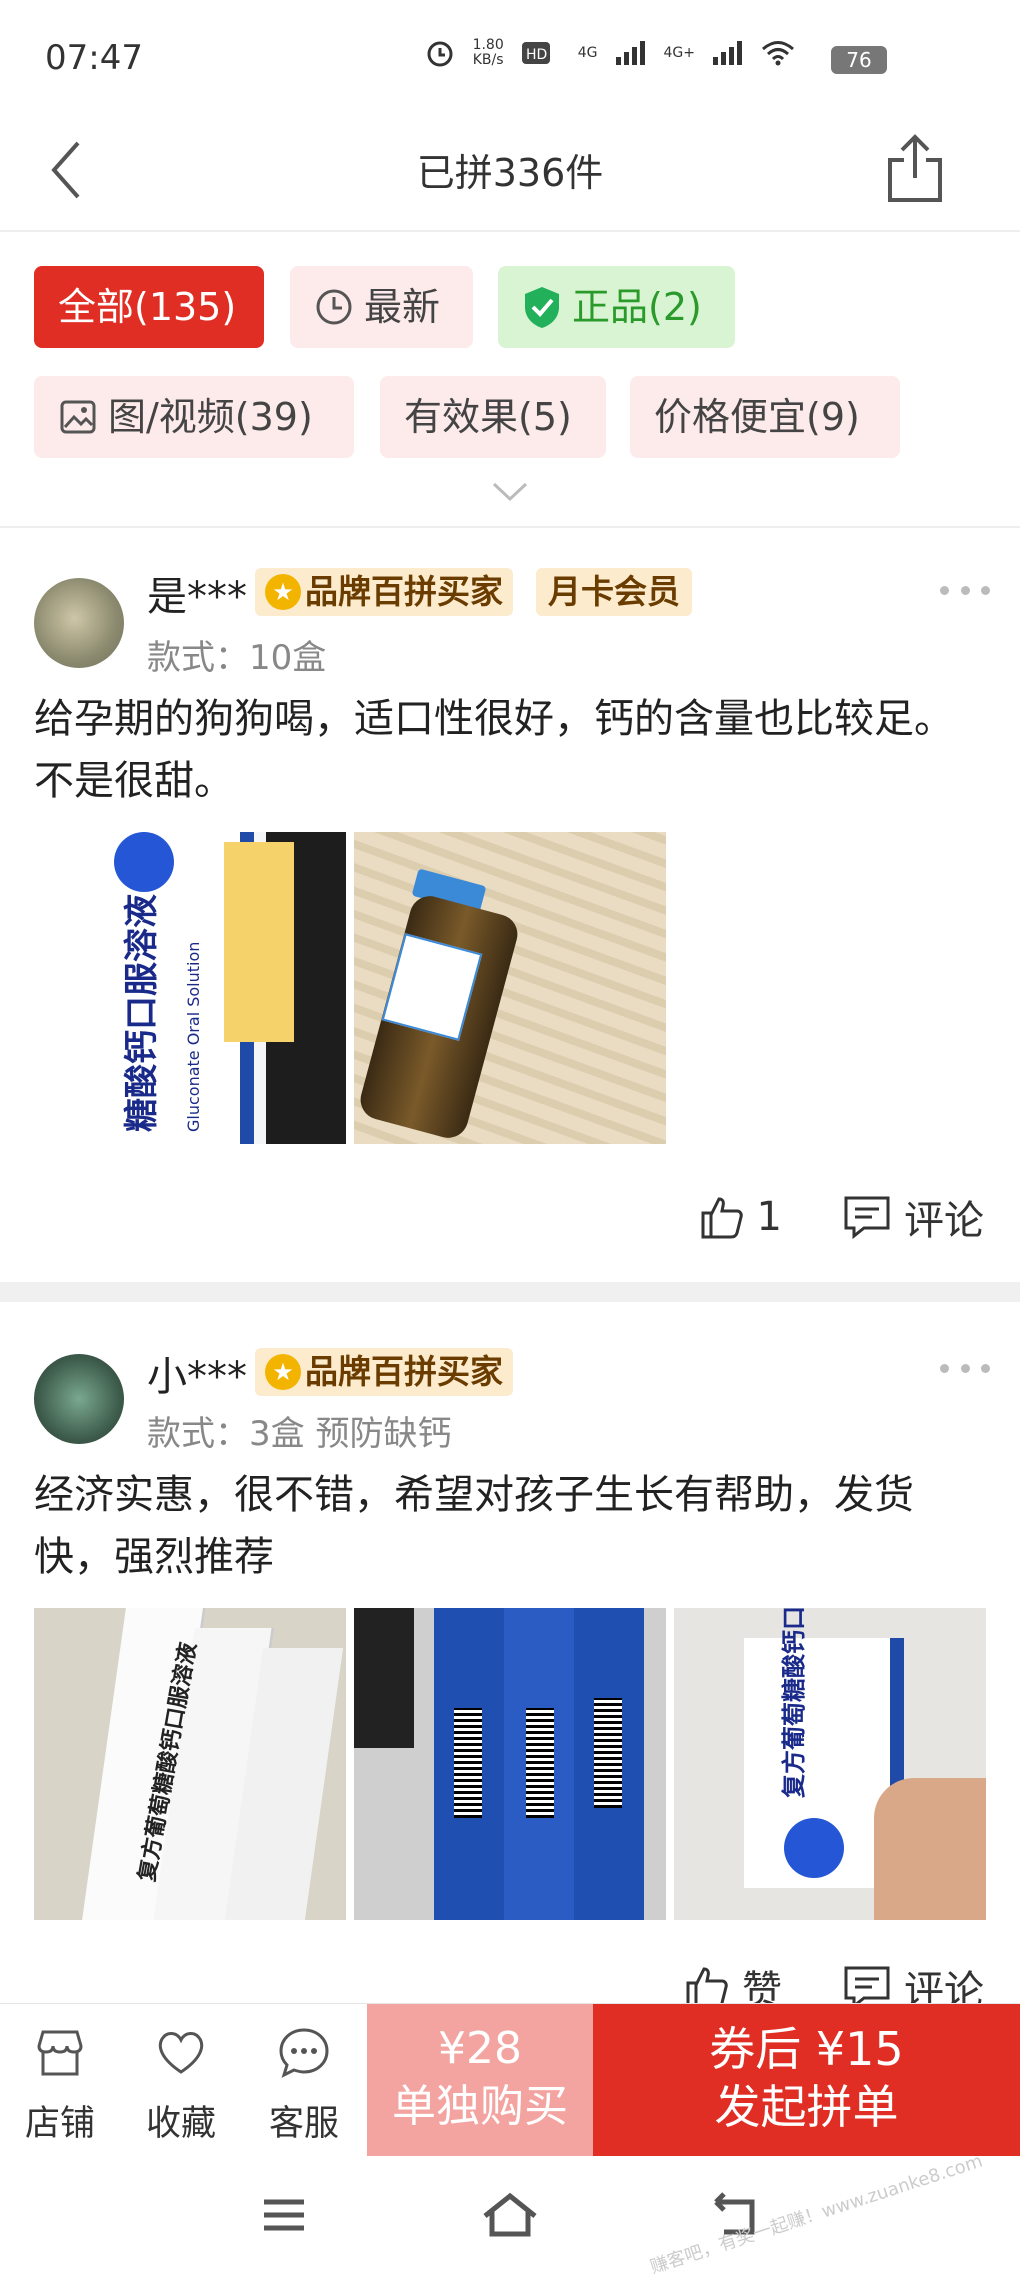  Describe the element at coordinates (778, 53) in the screenshot. I see `wifi-icon` at that location.